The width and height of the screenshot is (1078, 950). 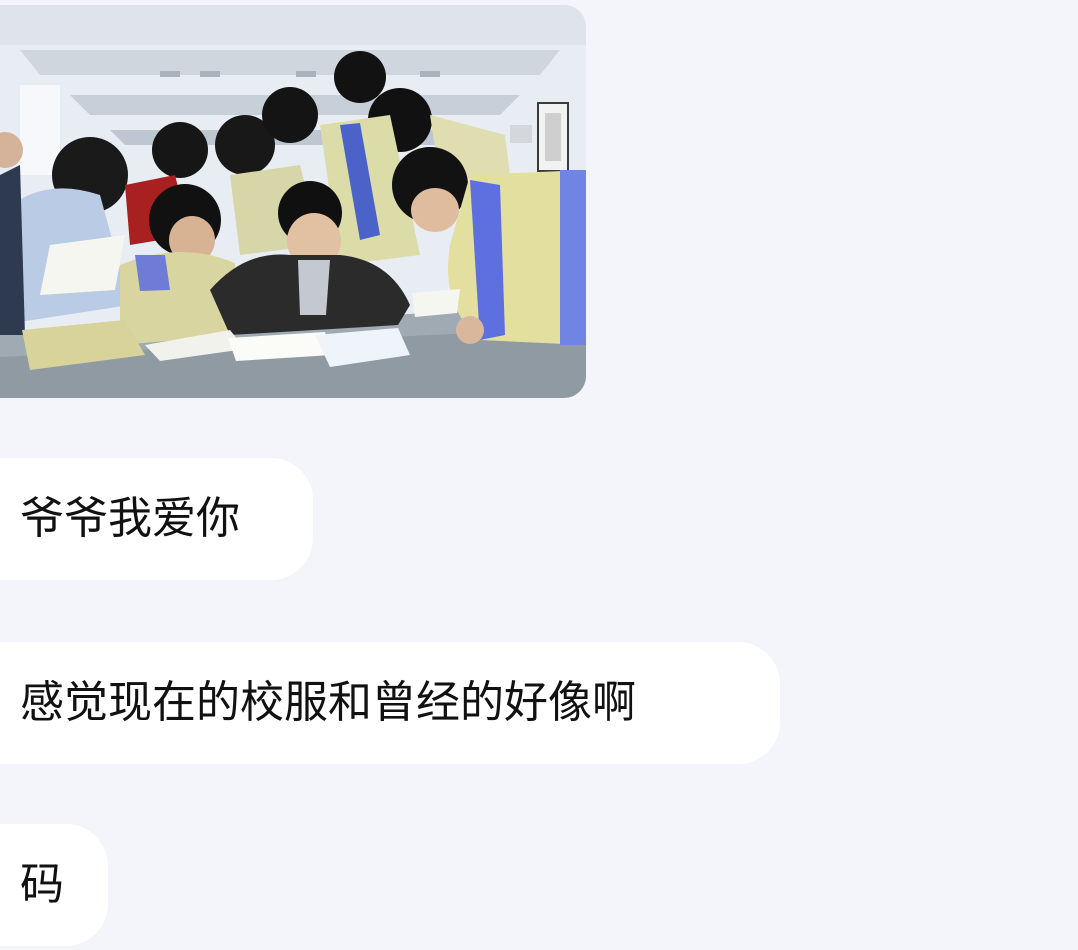 What do you see at coordinates (328, 702) in the screenshot?
I see `message-text-2: 感觉现在的校服和曾经的好像啊` at bounding box center [328, 702].